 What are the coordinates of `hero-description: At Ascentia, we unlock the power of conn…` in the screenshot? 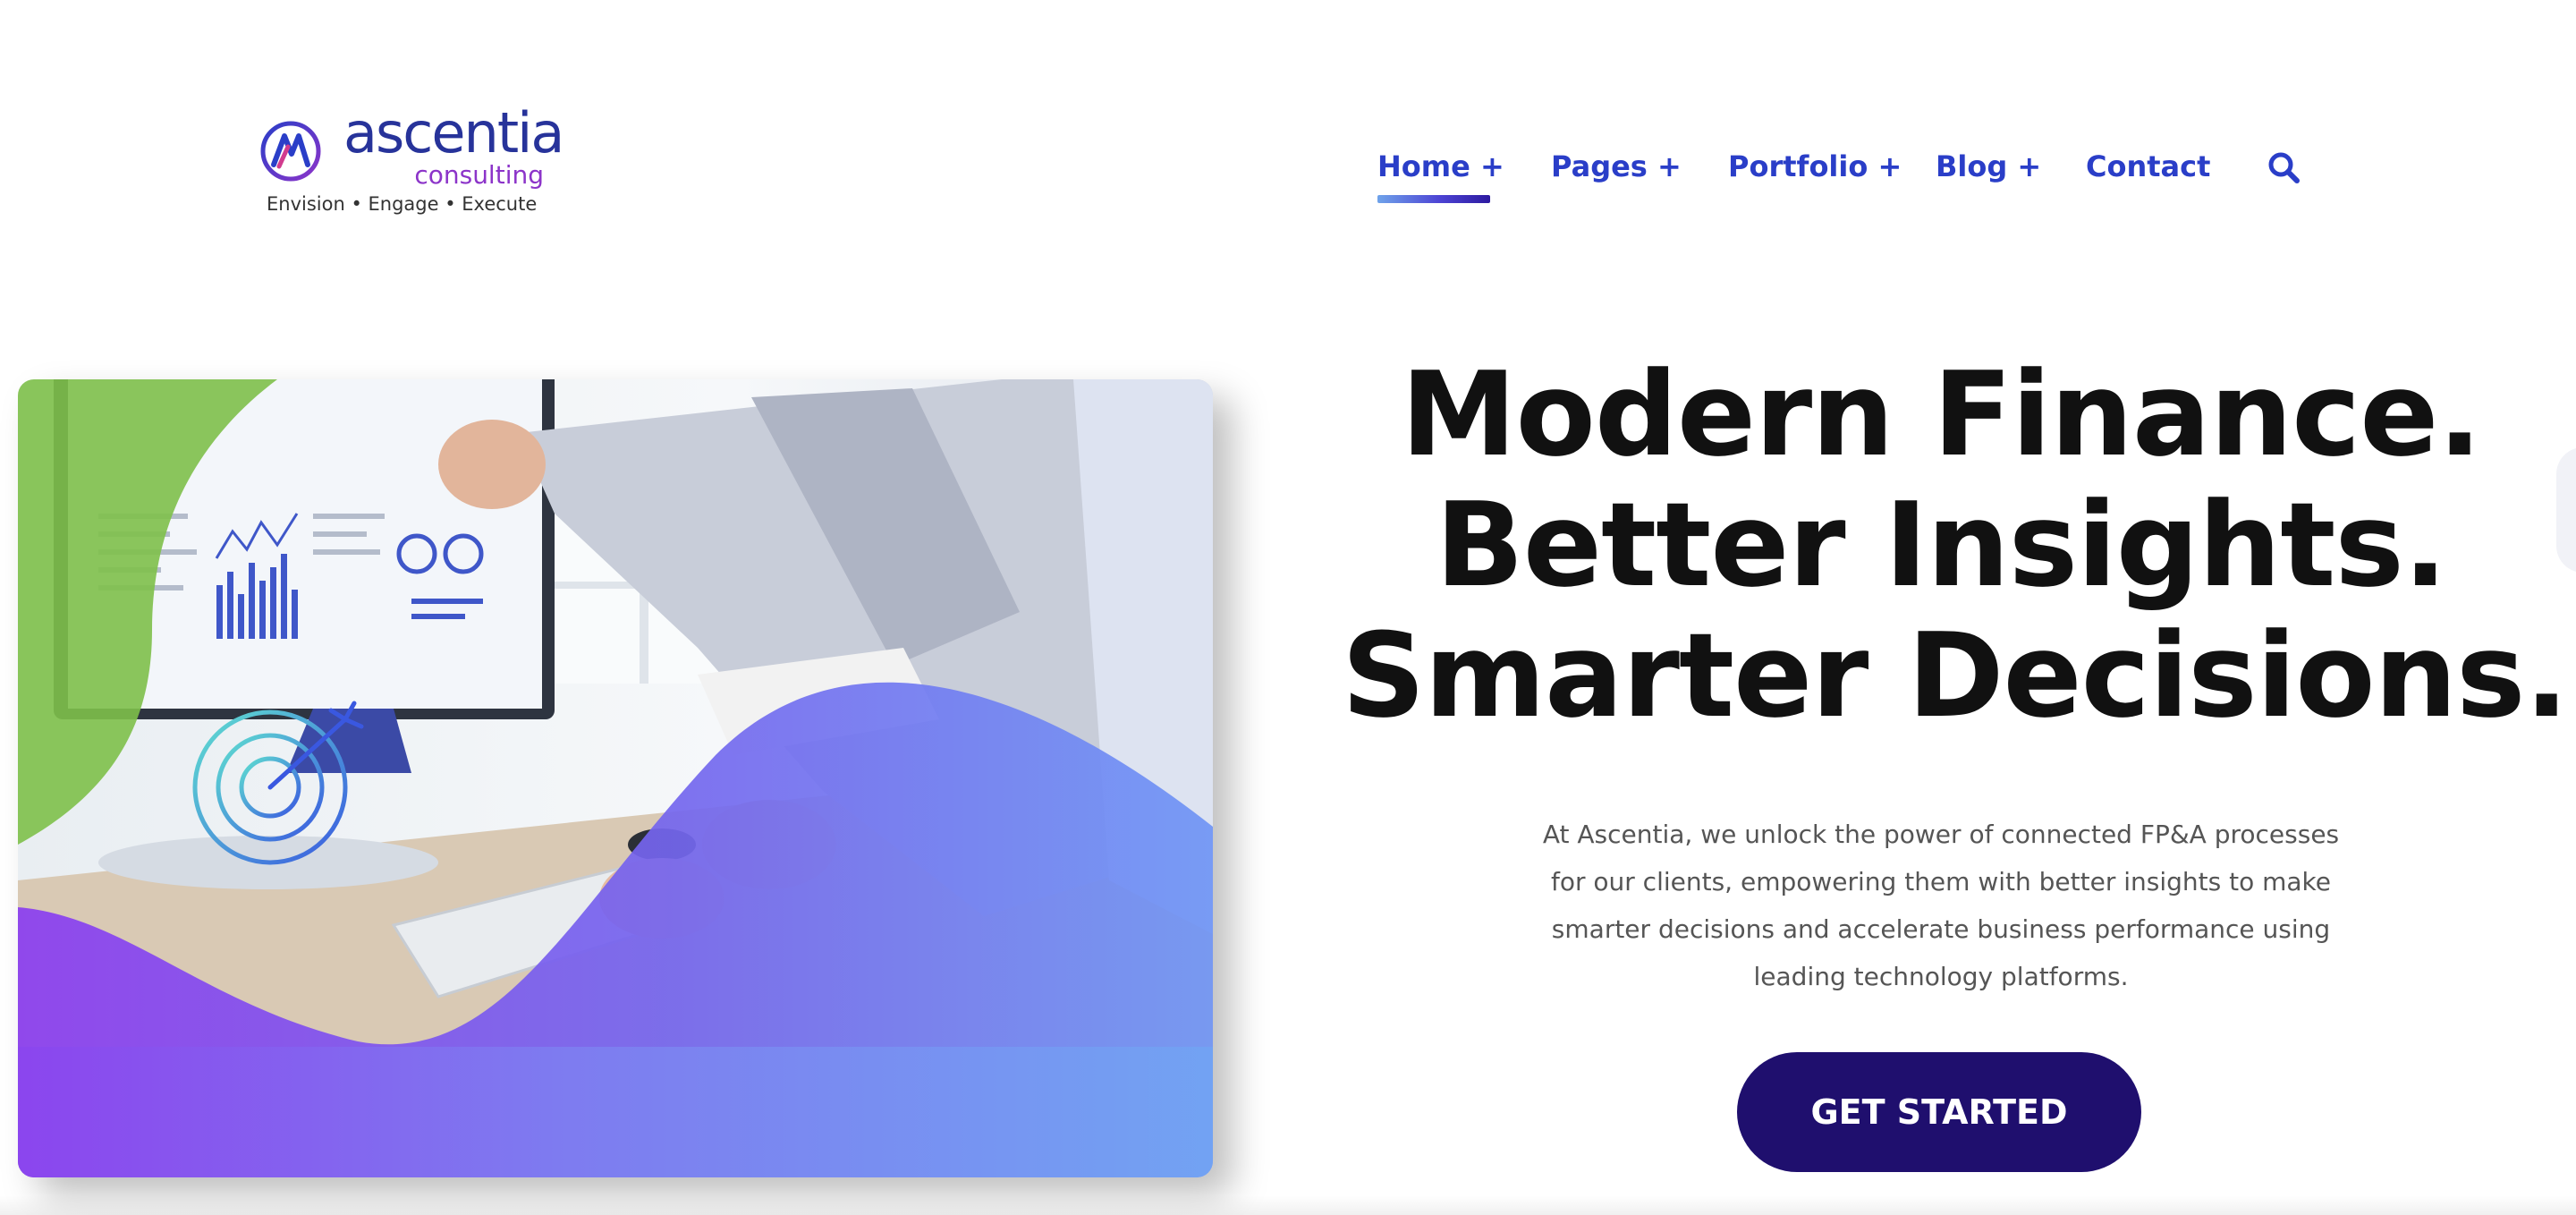 It's located at (1941, 906).